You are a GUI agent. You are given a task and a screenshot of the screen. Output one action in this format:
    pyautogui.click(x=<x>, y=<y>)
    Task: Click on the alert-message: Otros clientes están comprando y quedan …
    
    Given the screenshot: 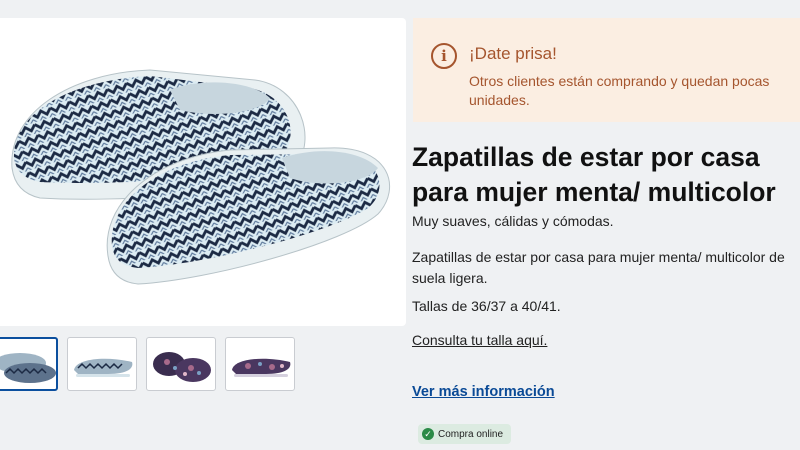 What is the action you would take?
    pyautogui.click(x=619, y=90)
    